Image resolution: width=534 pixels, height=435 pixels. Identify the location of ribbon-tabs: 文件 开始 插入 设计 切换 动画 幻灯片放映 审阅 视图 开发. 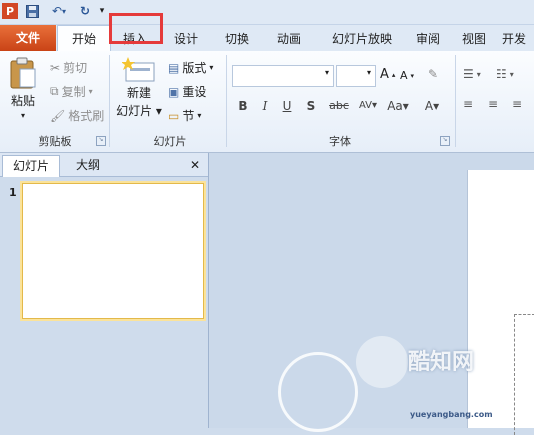
(267, 38).